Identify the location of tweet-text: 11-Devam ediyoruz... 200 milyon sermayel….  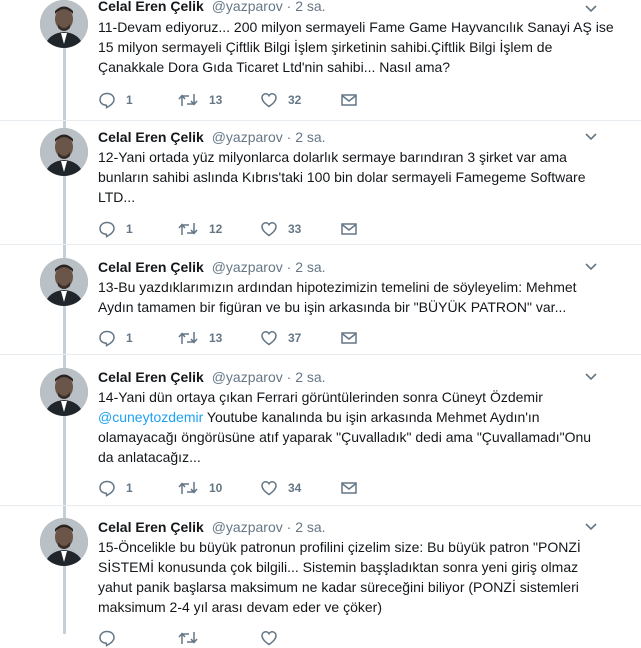
(356, 47).